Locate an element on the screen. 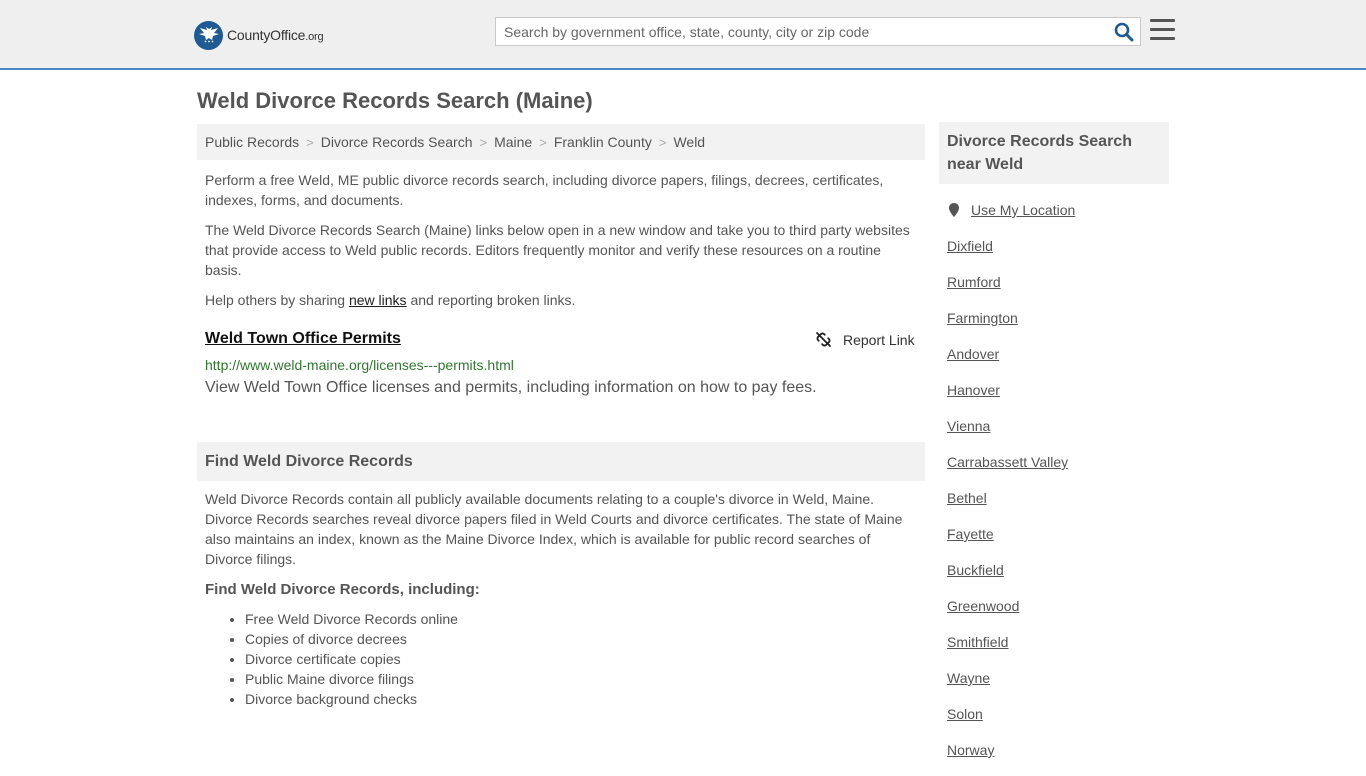  breadcrumb-item: Divorce Records Search is located at coordinates (397, 142).